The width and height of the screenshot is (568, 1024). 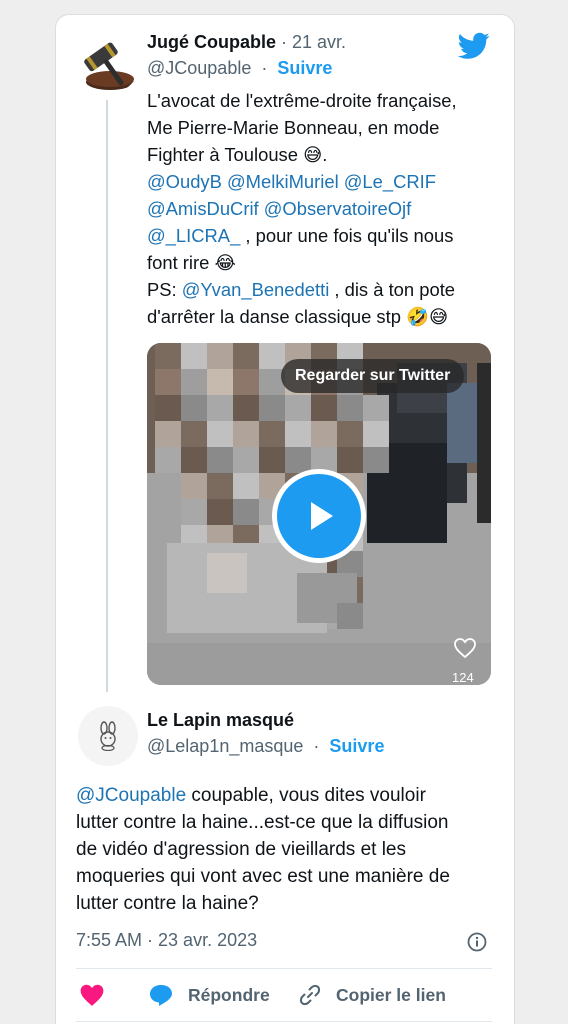 What do you see at coordinates (291, 181) in the screenshot?
I see `mention-link: @OudyB @MelkiMuriel @Le_CRIF` at bounding box center [291, 181].